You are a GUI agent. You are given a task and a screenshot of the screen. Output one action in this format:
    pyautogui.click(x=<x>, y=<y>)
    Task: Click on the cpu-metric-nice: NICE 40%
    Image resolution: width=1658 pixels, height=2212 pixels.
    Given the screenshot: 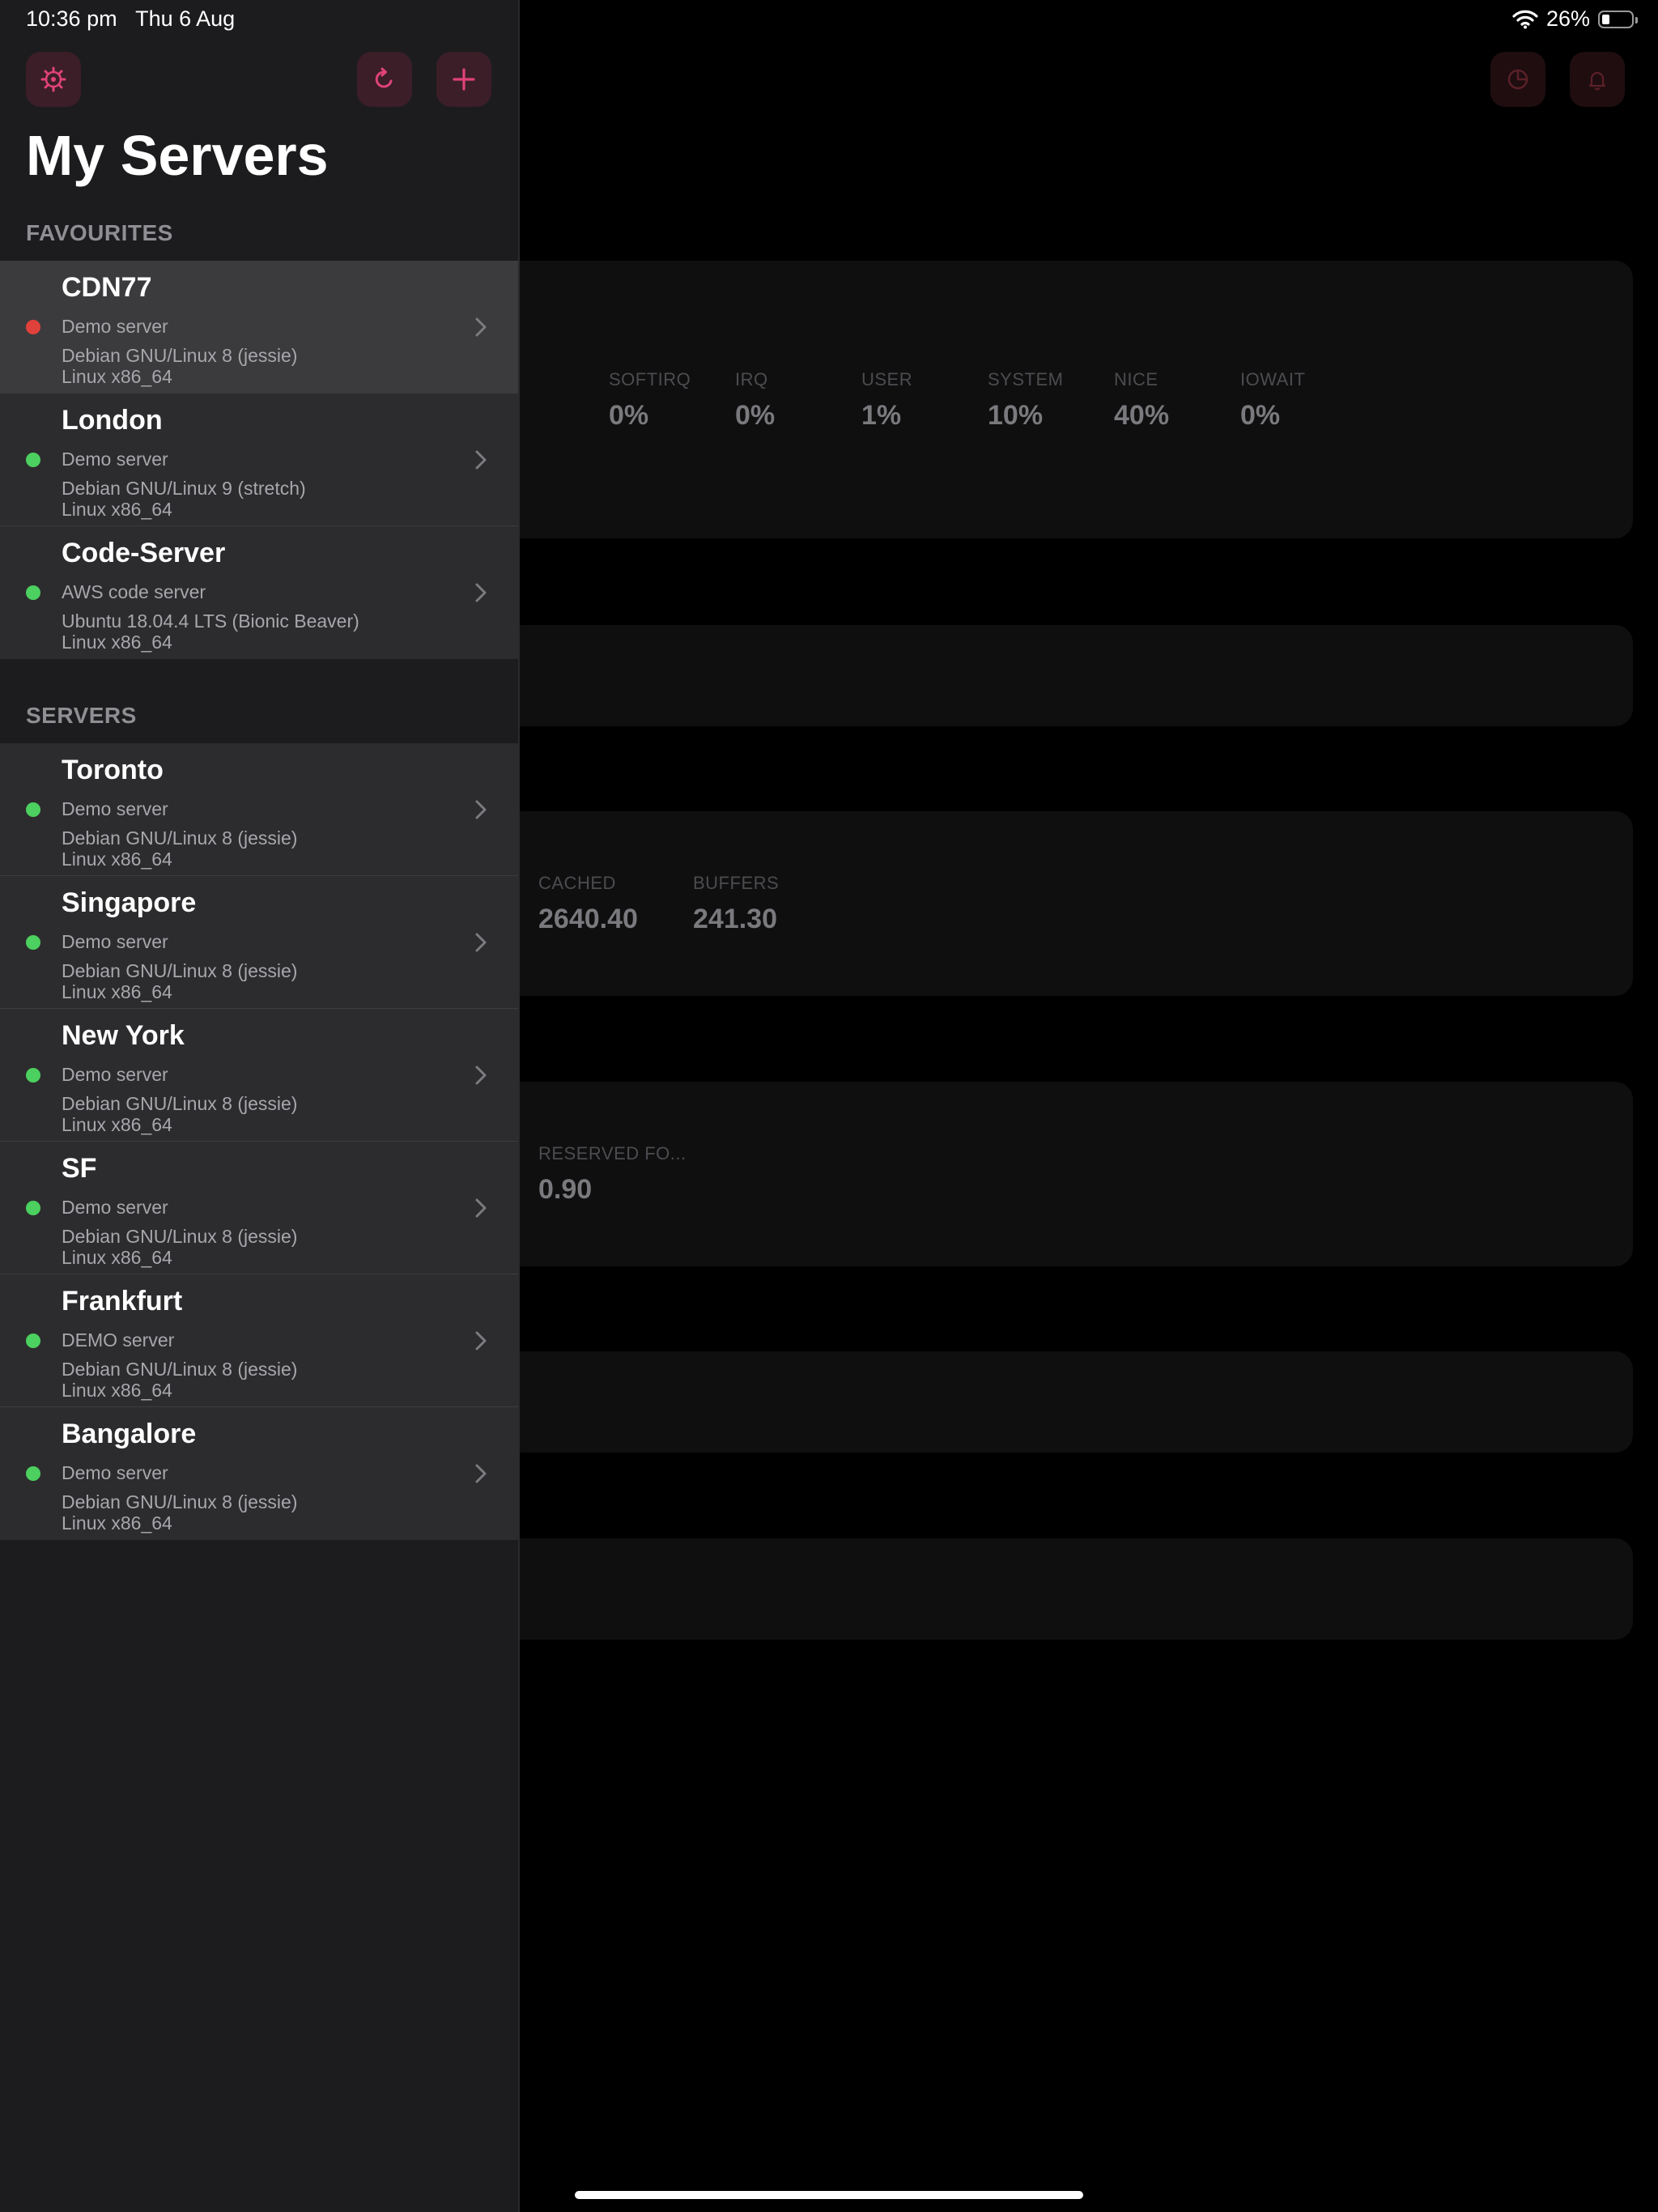 What is the action you would take?
    pyautogui.click(x=1142, y=400)
    